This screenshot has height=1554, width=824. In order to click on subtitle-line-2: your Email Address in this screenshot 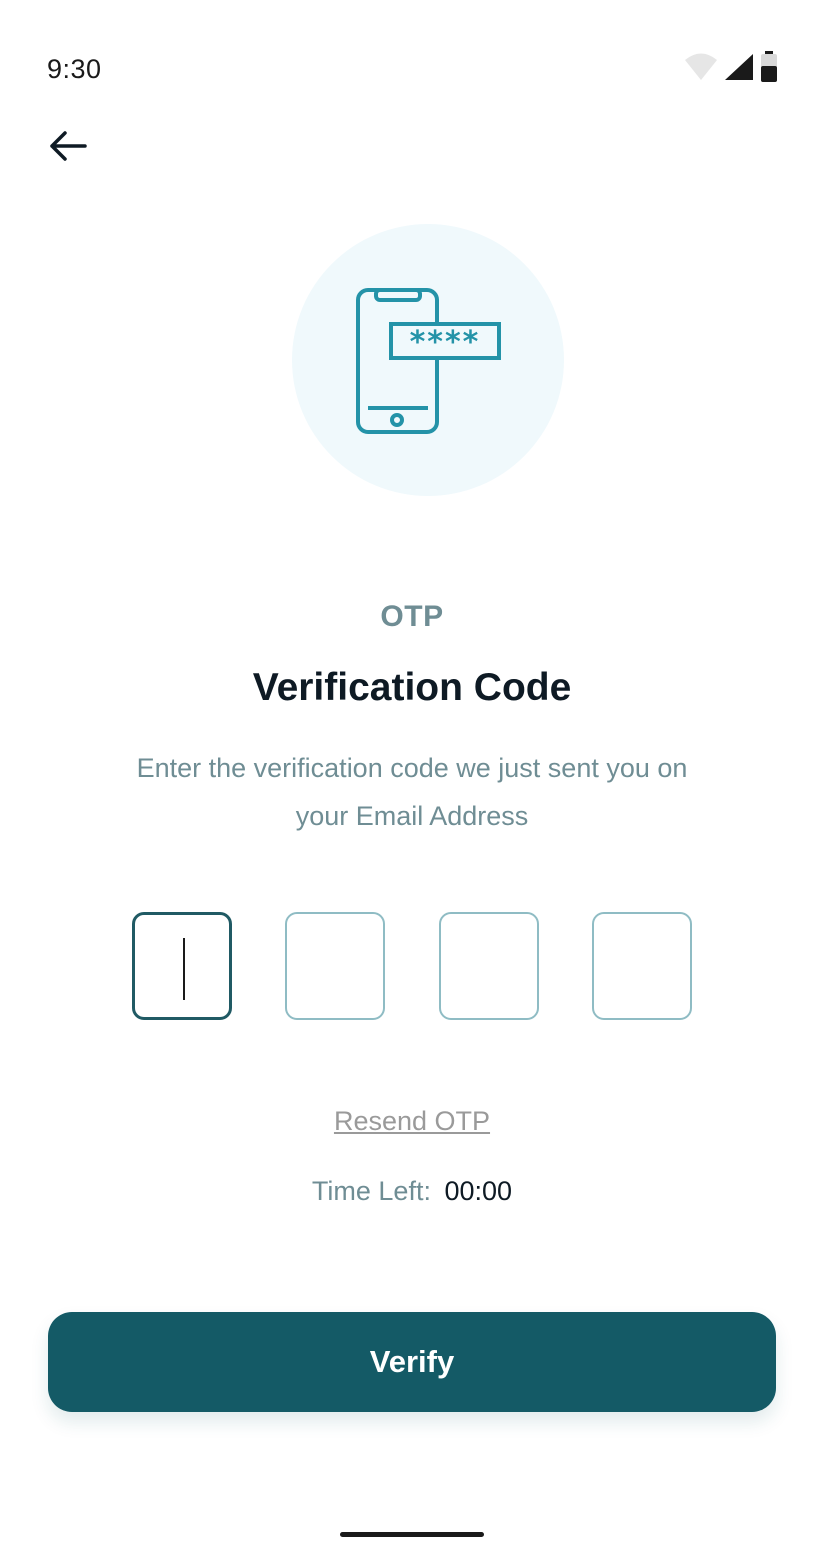, I will do `click(412, 816)`.